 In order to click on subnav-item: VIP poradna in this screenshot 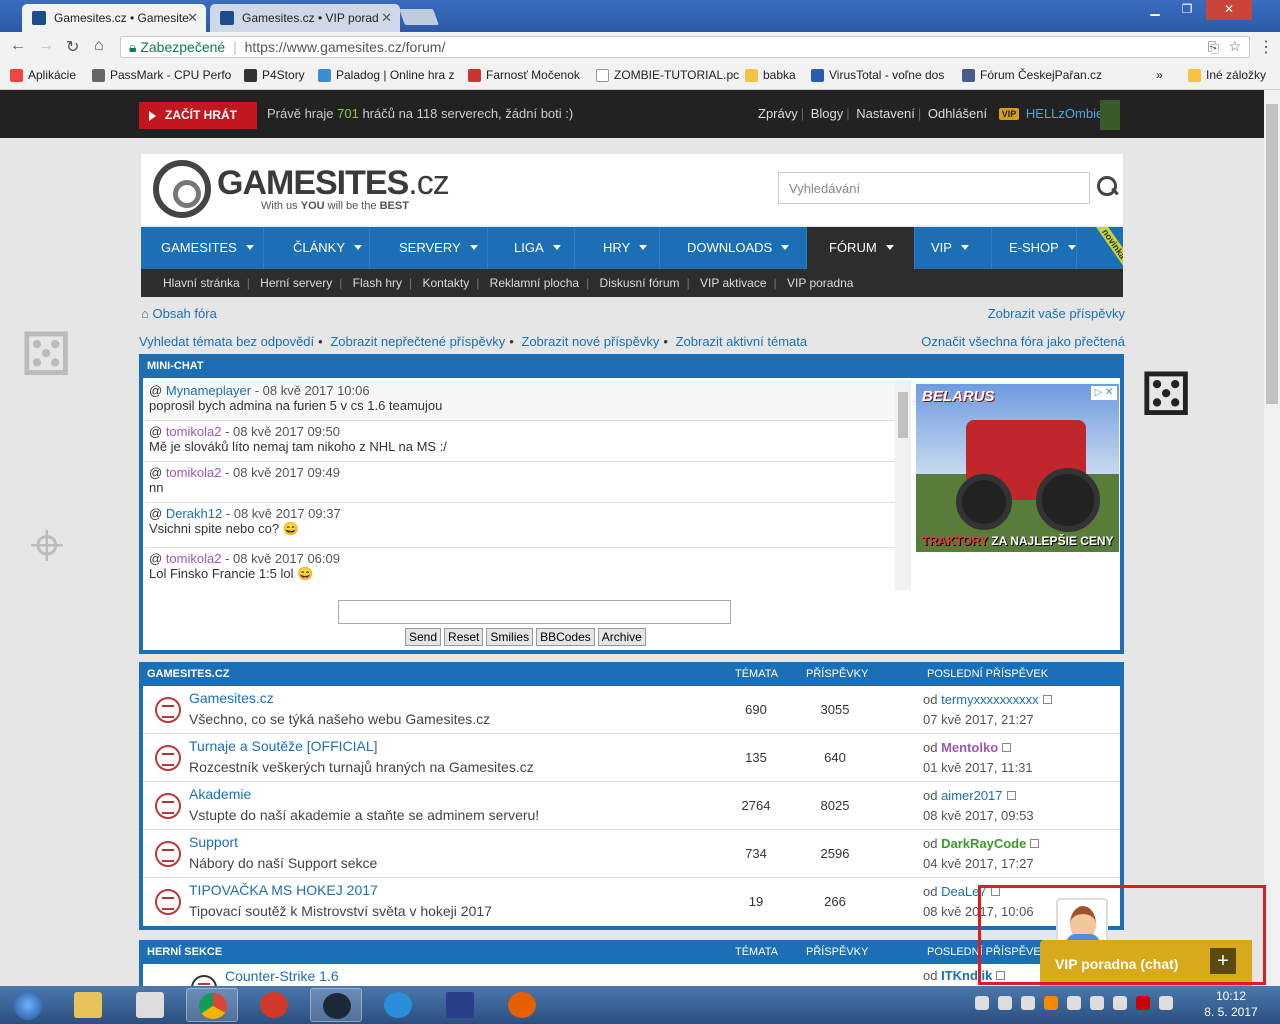, I will do `click(820, 283)`.